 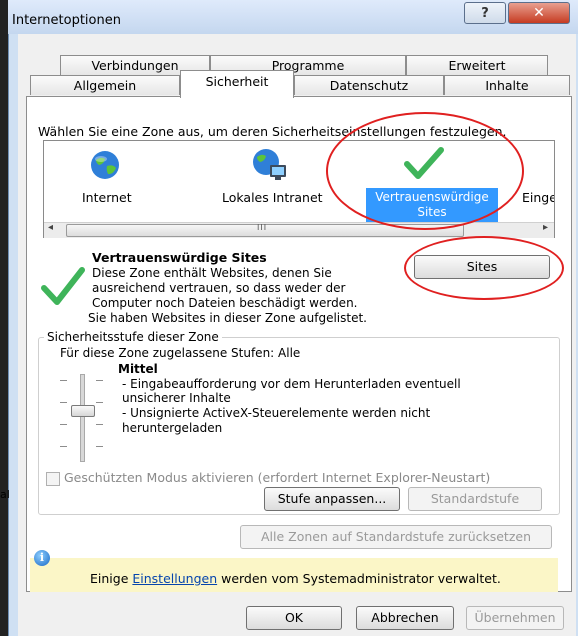 I want to click on security-level-group-label: Sicherheitsstufe dieser Zone, so click(x=133, y=337).